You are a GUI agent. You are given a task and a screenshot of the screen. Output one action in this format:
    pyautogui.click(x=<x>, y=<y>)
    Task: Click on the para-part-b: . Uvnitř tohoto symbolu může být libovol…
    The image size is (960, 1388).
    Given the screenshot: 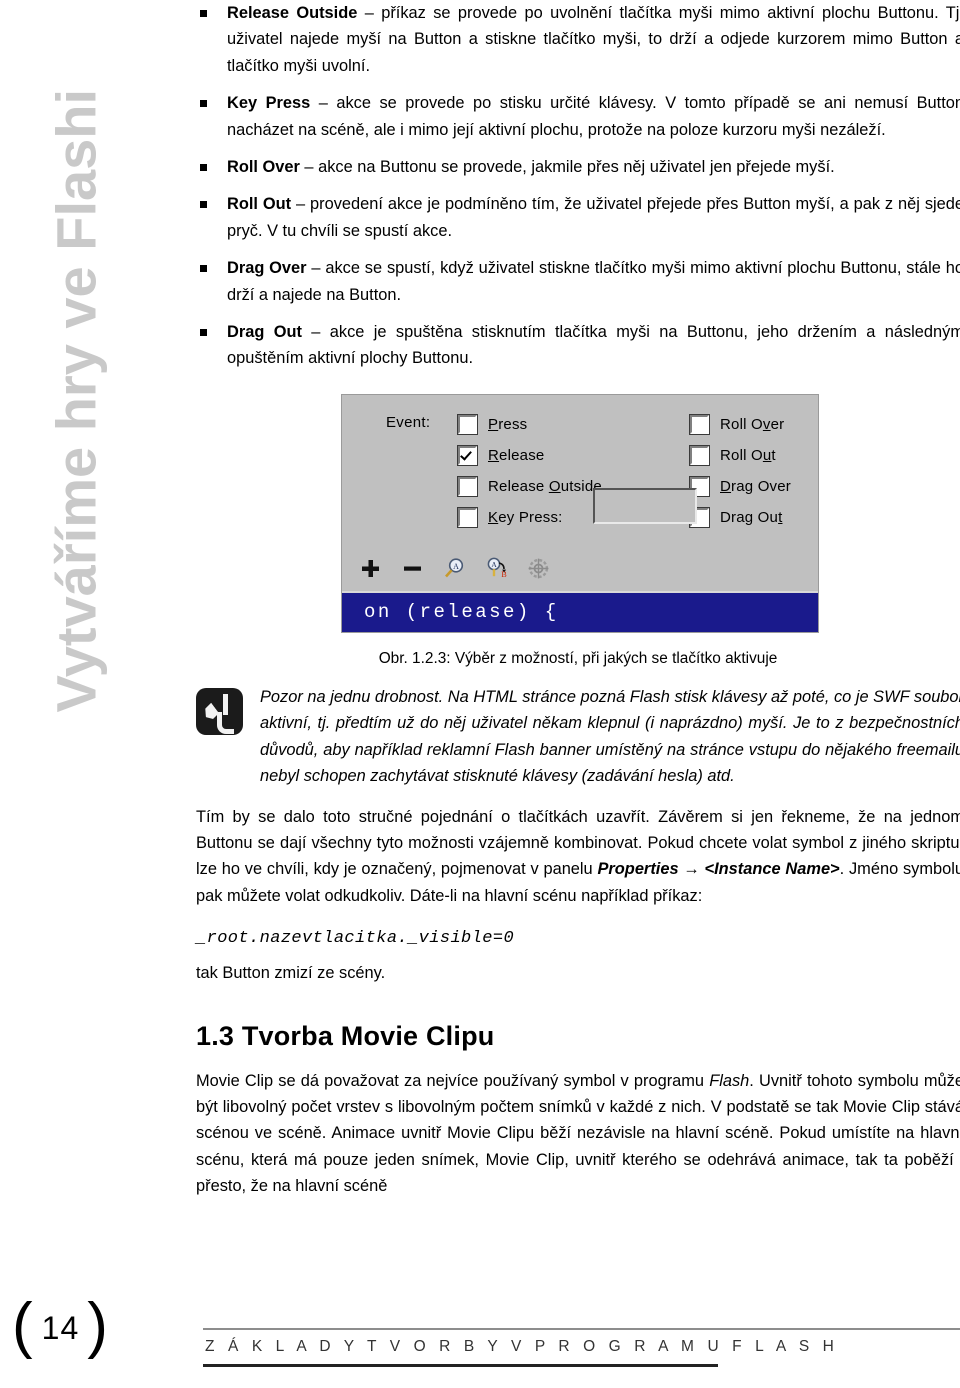 What is the action you would take?
    pyautogui.click(x=578, y=1133)
    